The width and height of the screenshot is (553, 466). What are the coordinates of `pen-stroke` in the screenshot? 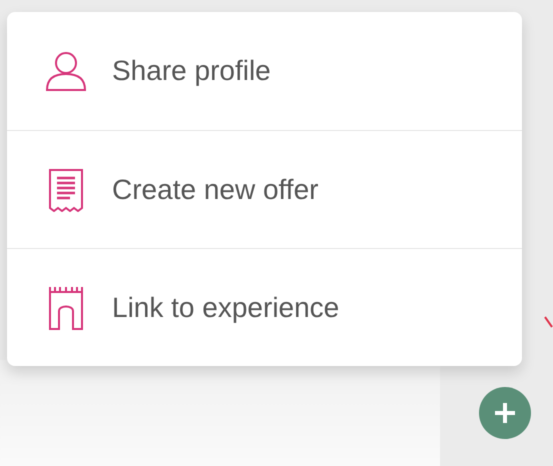 It's located at (548, 322).